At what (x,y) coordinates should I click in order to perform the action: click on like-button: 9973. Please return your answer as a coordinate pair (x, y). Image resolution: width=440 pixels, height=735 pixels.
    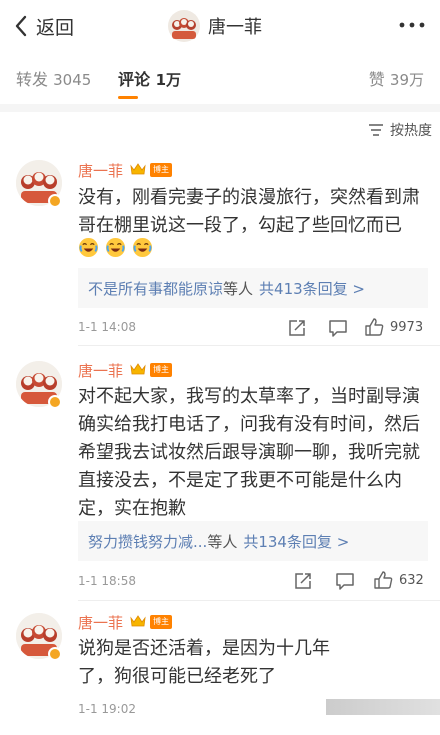
    Looking at the image, I should click on (393, 327).